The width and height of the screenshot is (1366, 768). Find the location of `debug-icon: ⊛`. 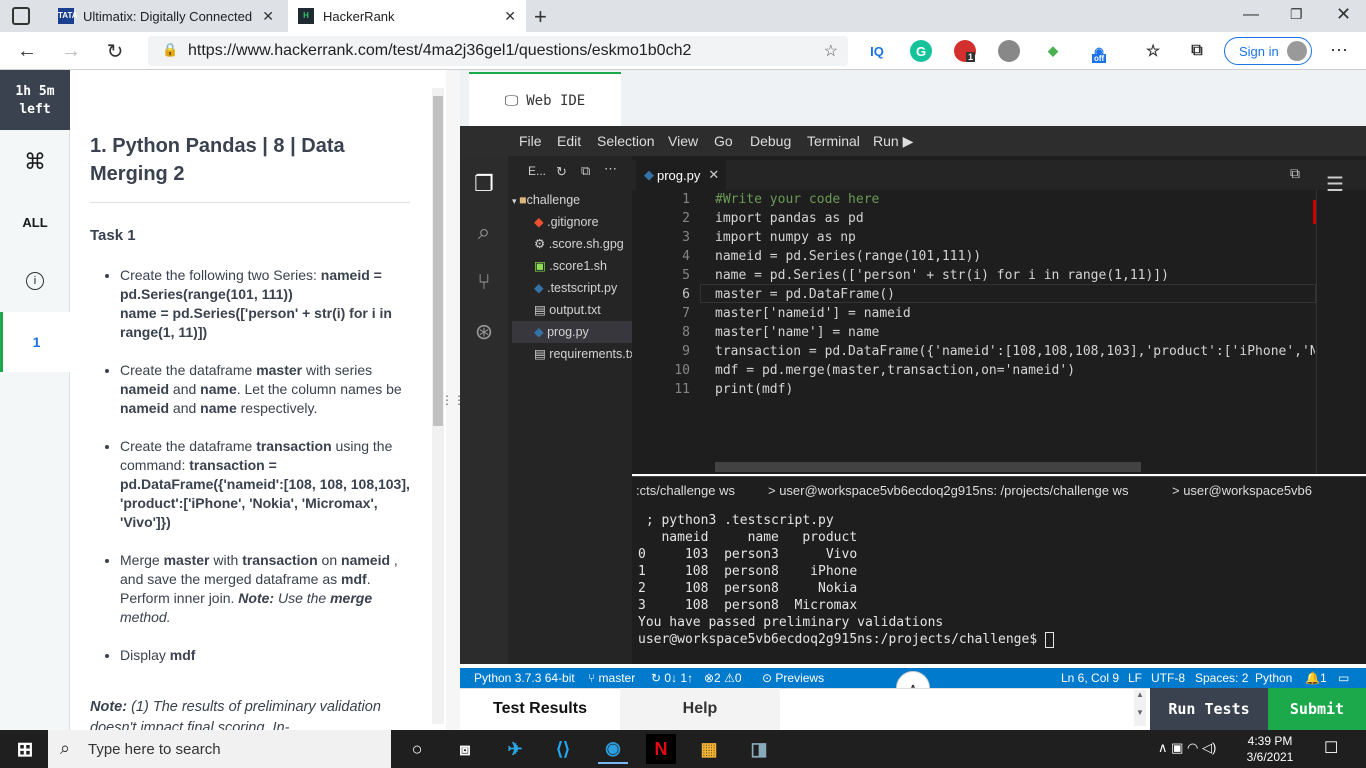

debug-icon: ⊛ is located at coordinates (484, 332).